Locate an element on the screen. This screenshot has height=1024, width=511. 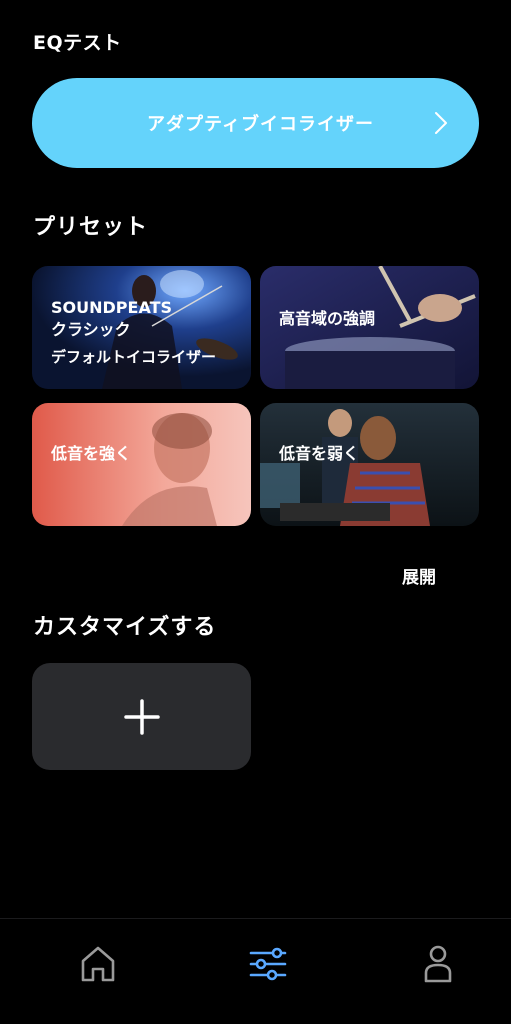
preset-card-bass-reduce: 低音を弱く is located at coordinates (369, 464).